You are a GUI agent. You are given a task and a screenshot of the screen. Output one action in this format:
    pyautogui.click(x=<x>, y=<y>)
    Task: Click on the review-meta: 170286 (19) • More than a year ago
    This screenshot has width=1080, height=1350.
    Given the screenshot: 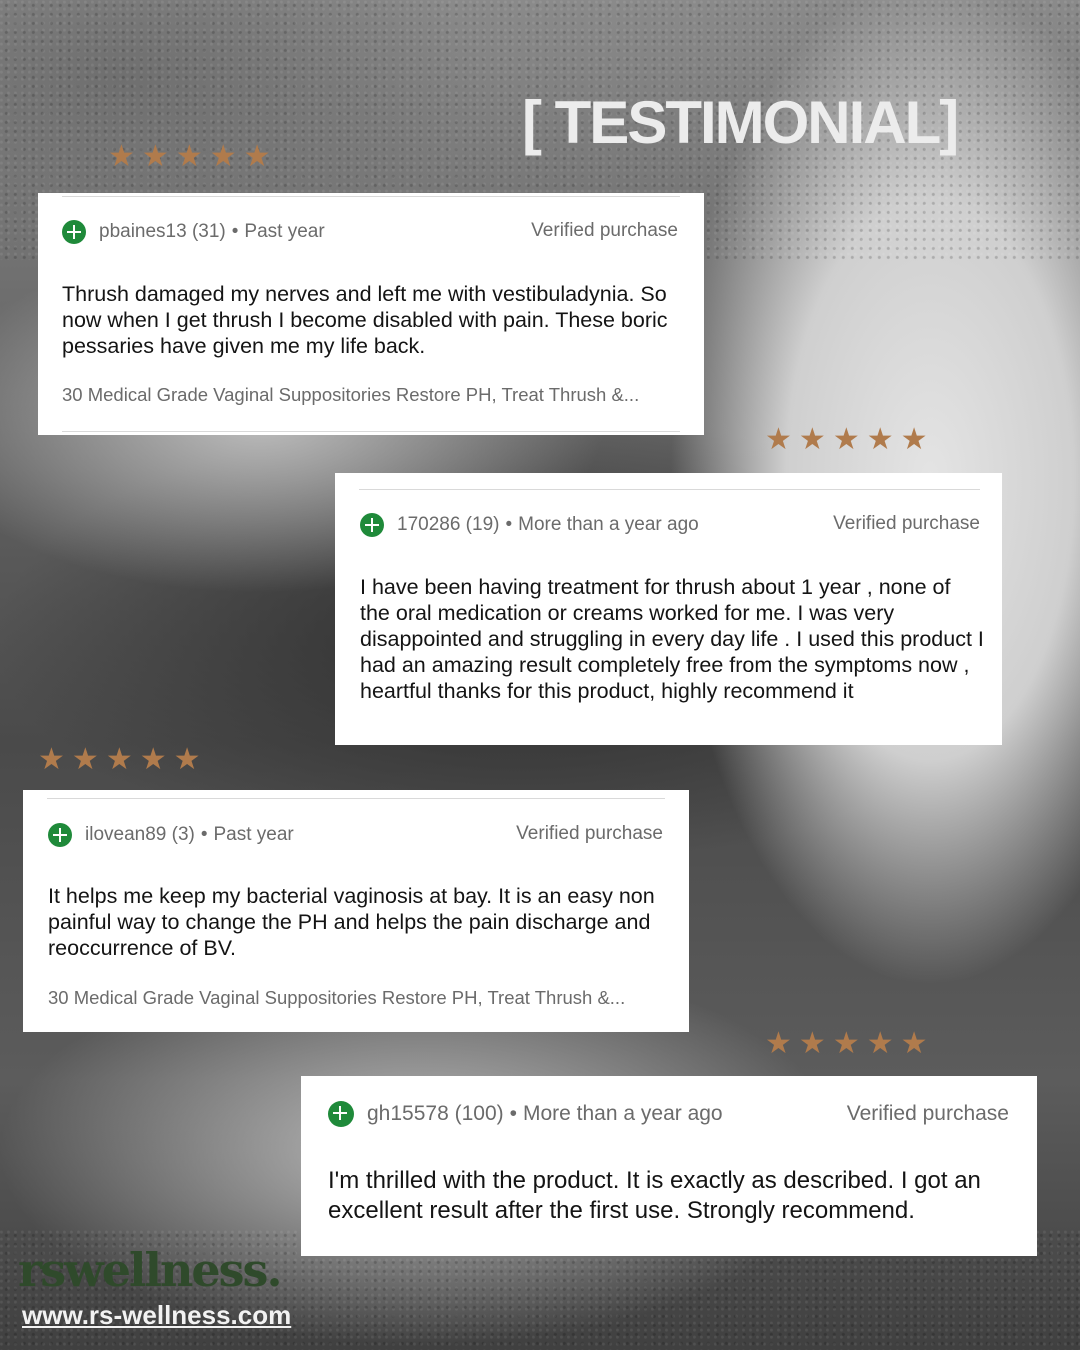 What is the action you would take?
    pyautogui.click(x=529, y=525)
    